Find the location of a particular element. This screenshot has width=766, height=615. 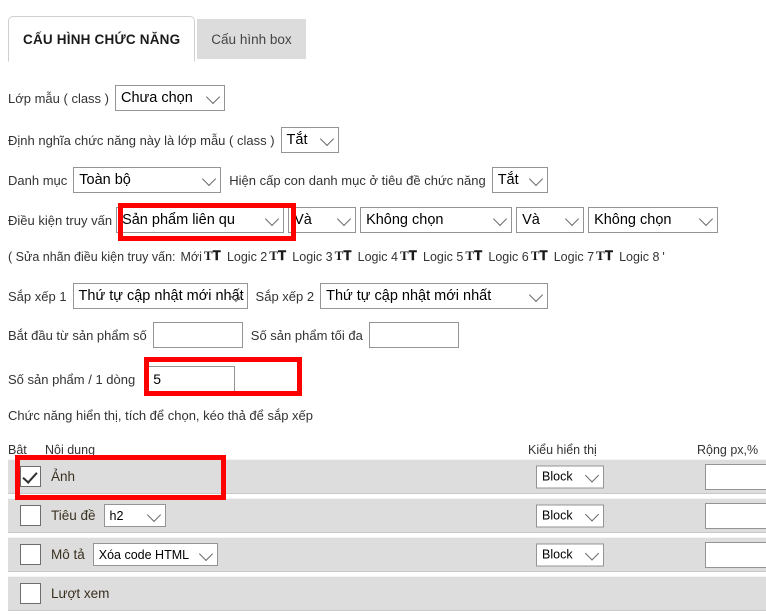

select-mo-ta-option-value: Xóa code HTML is located at coordinates (144, 554).